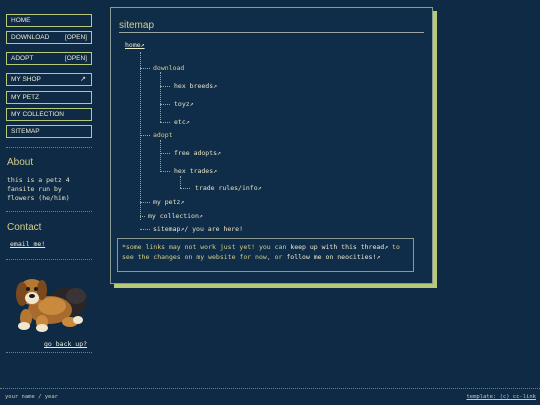 Image resolution: width=540 pixels, height=405 pixels. What do you see at coordinates (169, 68) in the screenshot?
I see `sitemap-download-heading: download` at bounding box center [169, 68].